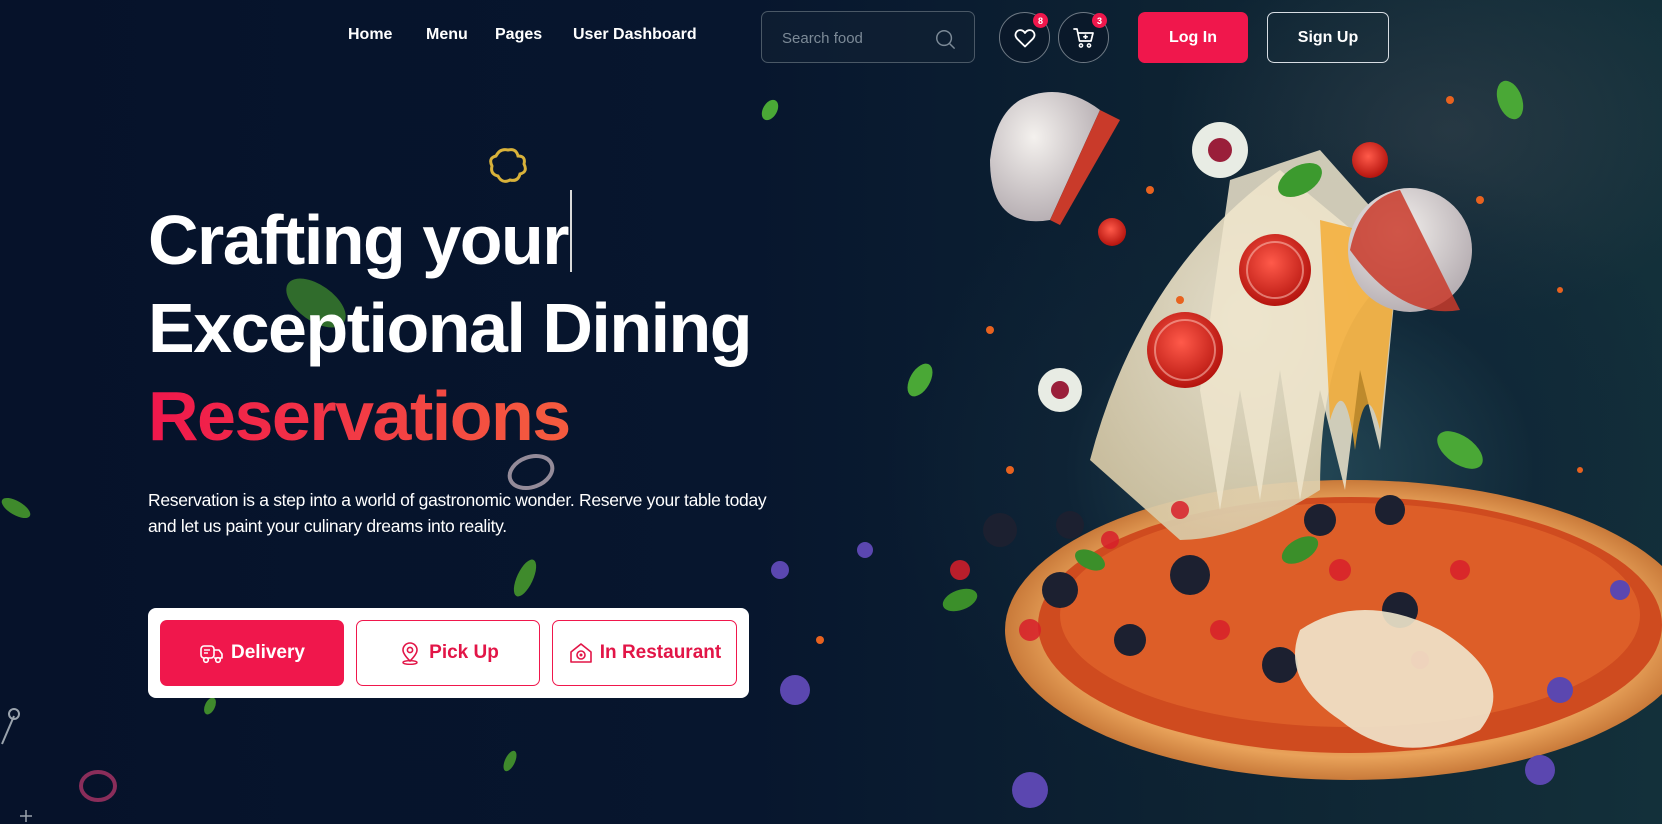  I want to click on delivery-option-button: Delivery, so click(252, 653).